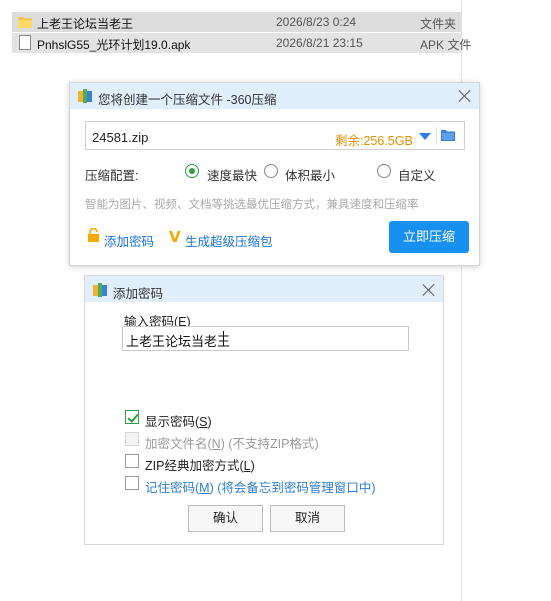 The width and height of the screenshot is (551, 601). I want to click on remember-password-label: 记住密码(M) (将会备忘到密码管理窗口中), so click(260, 486).